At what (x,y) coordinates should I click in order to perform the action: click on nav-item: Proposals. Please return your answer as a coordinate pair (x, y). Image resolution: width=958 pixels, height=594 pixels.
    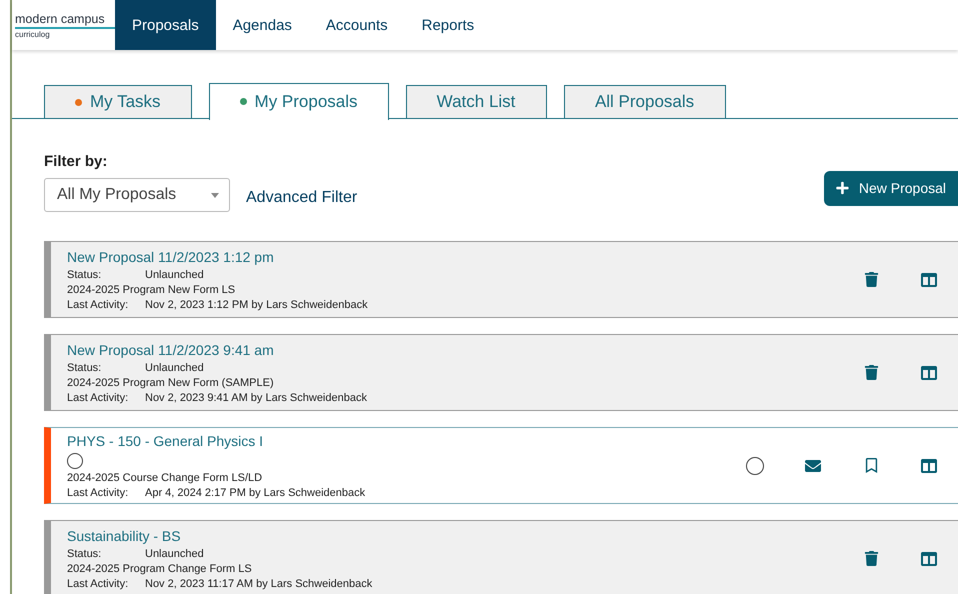
    Looking at the image, I should click on (165, 25).